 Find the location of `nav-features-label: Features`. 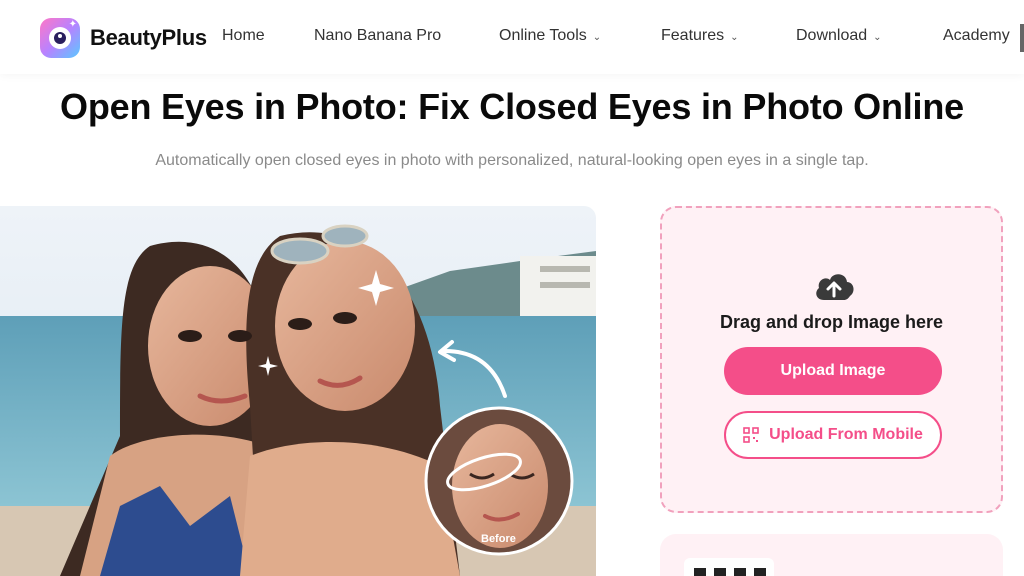

nav-features-label: Features is located at coordinates (693, 35).